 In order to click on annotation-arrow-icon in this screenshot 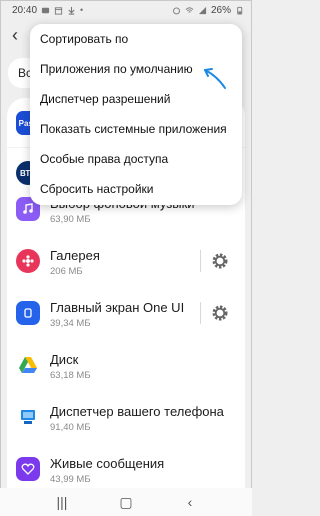, I will do `click(215, 78)`.